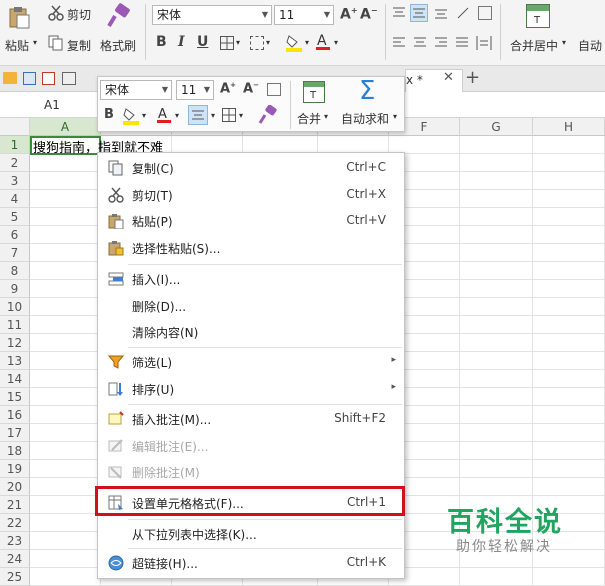 Image resolution: width=605 pixels, height=586 pixels. Describe the element at coordinates (15, 523) in the screenshot. I see `row-header: 22` at that location.